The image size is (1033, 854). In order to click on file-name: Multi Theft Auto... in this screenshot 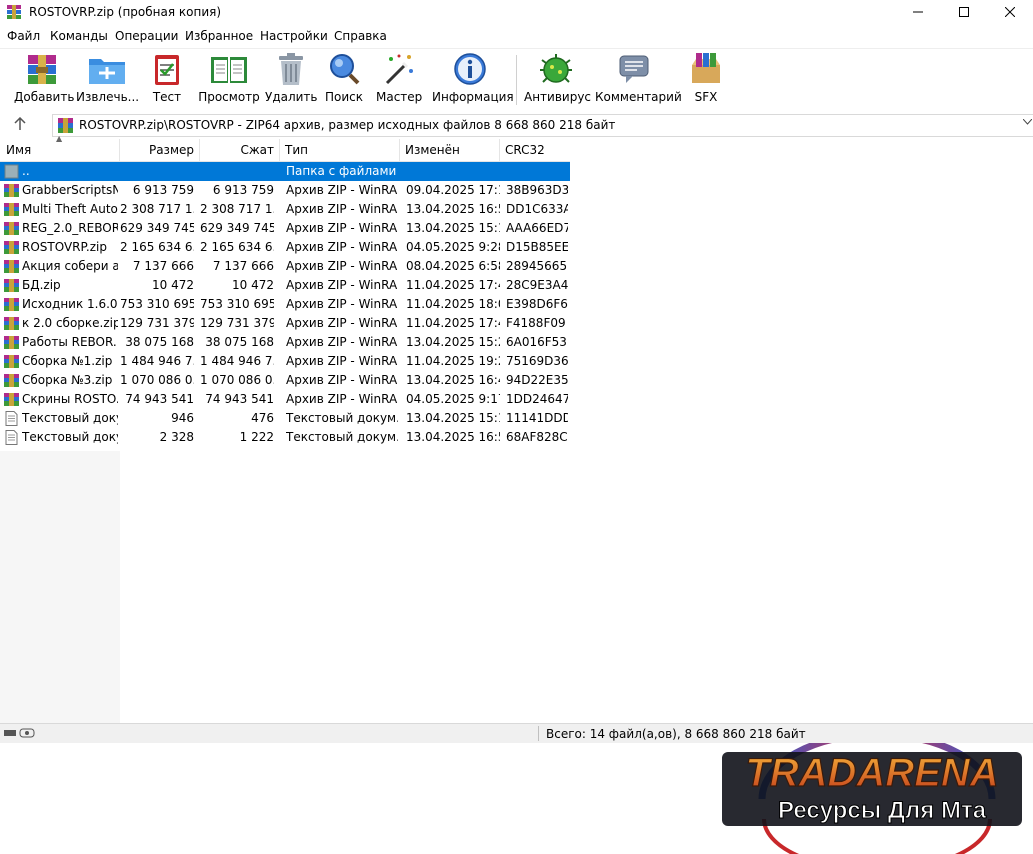, I will do `click(70, 209)`.